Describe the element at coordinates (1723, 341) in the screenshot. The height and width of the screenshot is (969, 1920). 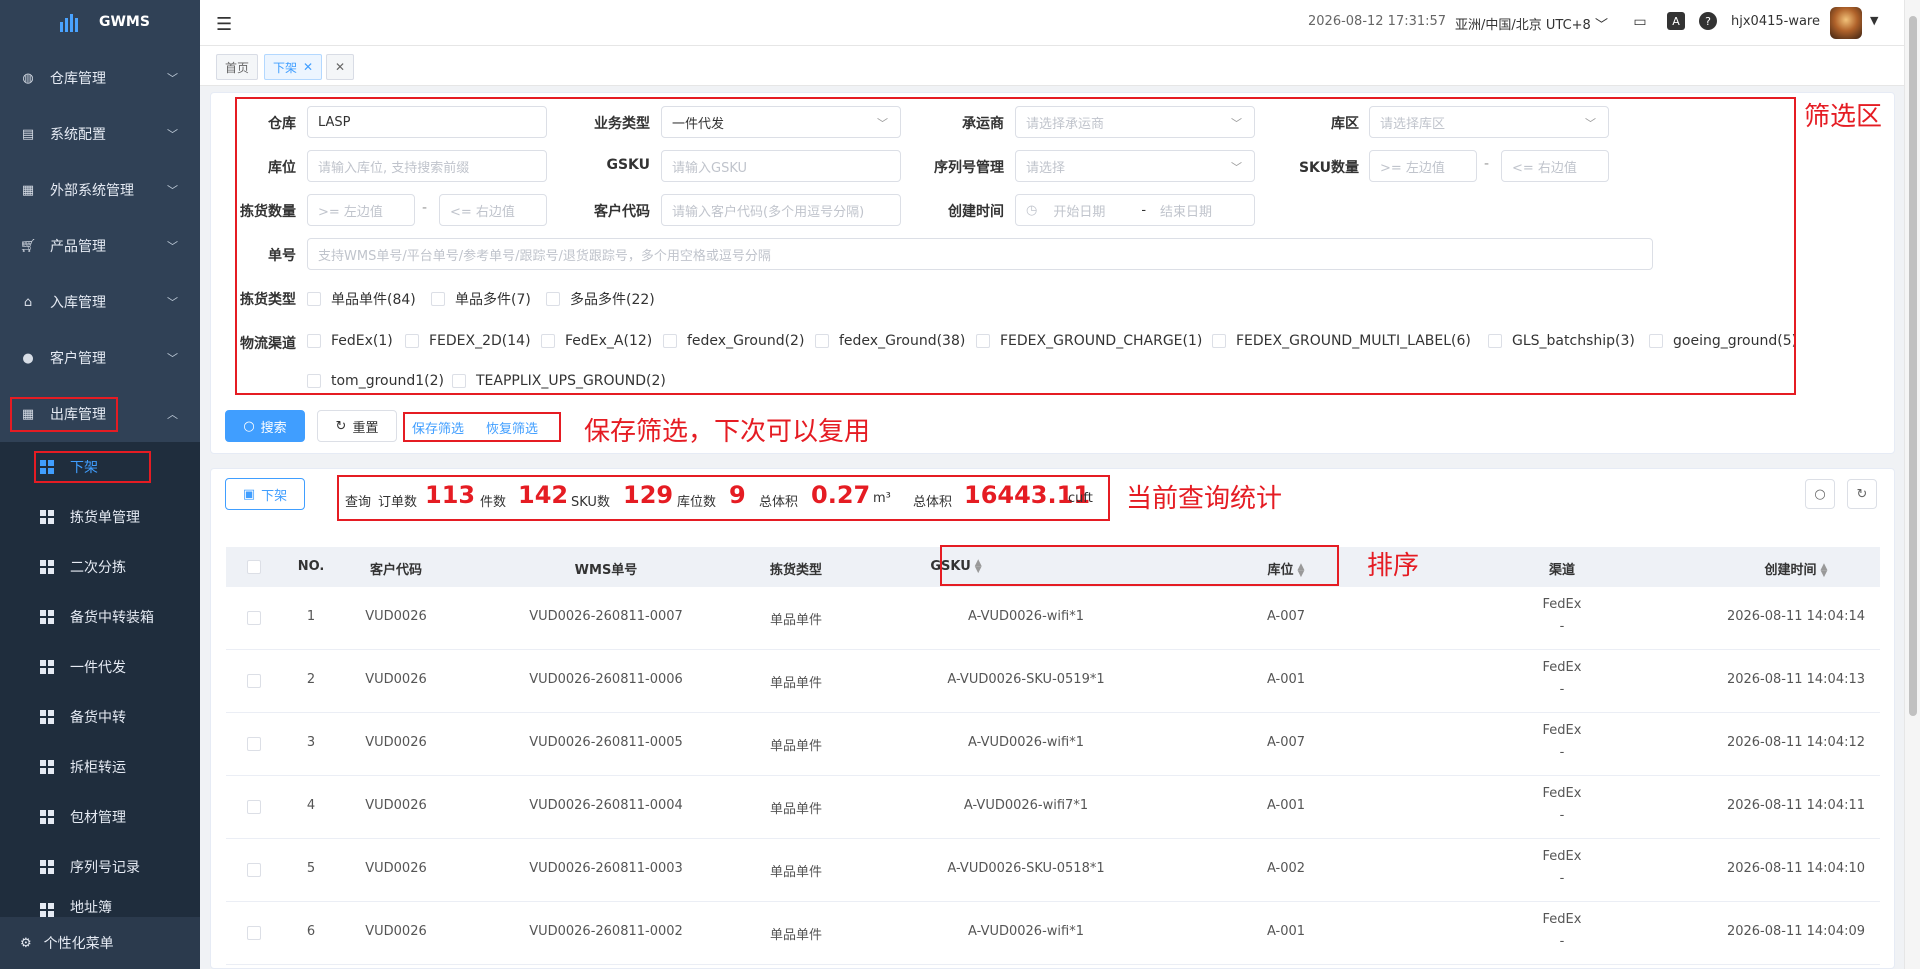
I see `channel-option: goeing_ground(5)` at that location.